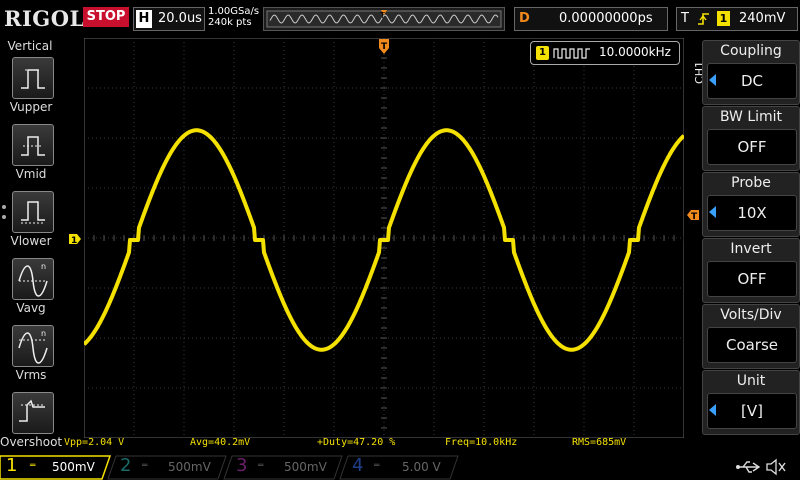 The image size is (800, 480). Describe the element at coordinates (31, 241) in the screenshot. I see `measure-label: Vlower` at that location.